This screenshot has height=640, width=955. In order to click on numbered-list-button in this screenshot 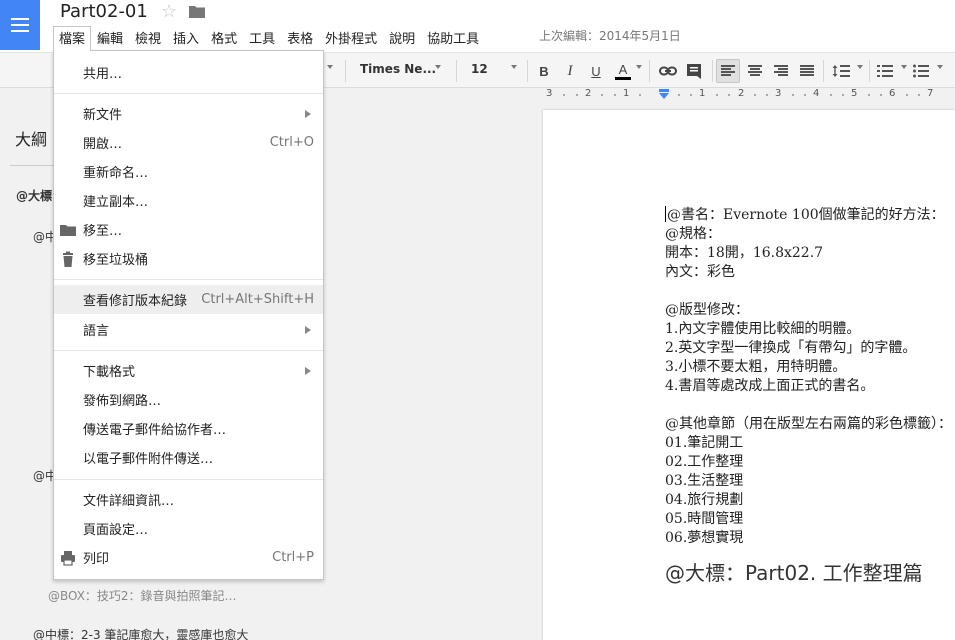, I will do `click(885, 71)`.